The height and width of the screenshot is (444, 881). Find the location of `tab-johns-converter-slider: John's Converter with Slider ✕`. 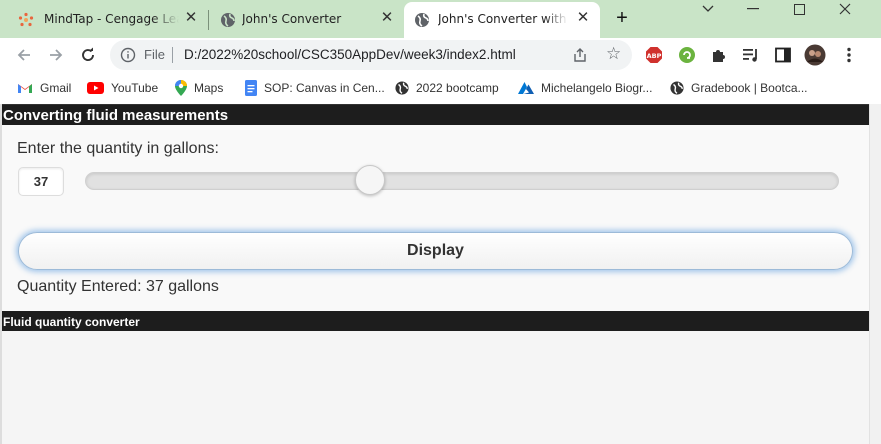

tab-johns-converter-slider: John's Converter with Slider ✕ is located at coordinates (502, 20).